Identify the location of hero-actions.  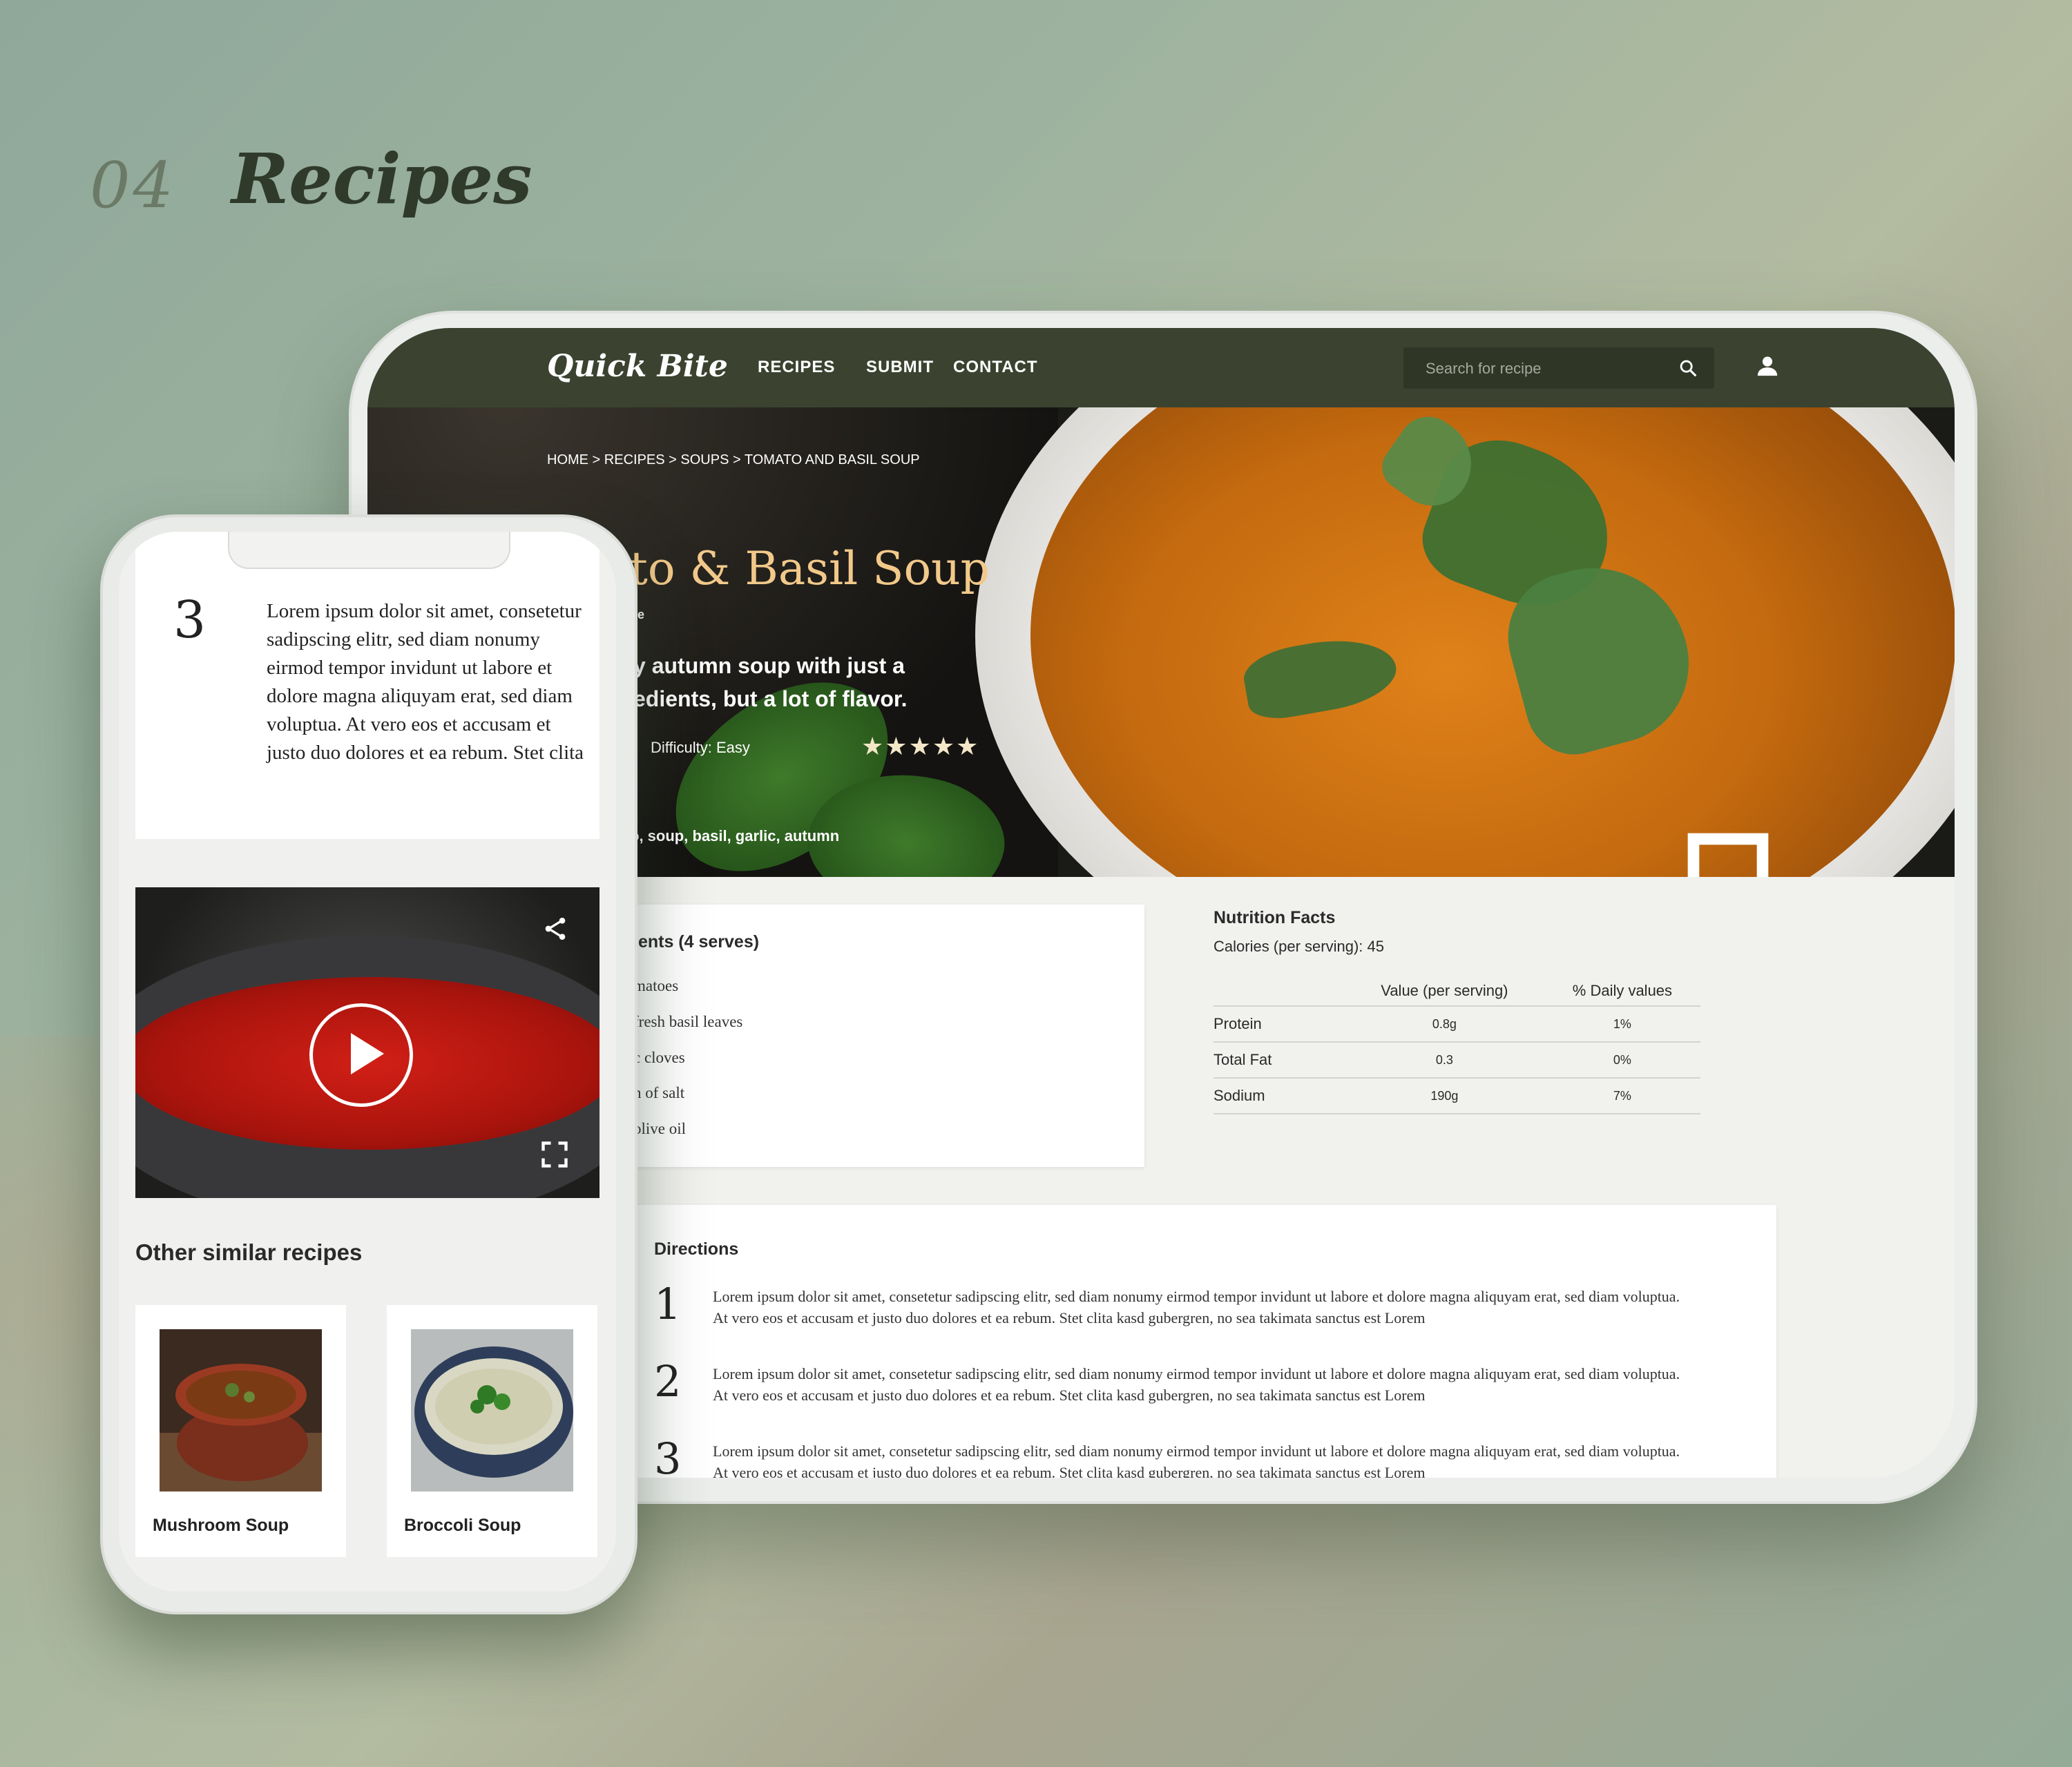
(1728, 849).